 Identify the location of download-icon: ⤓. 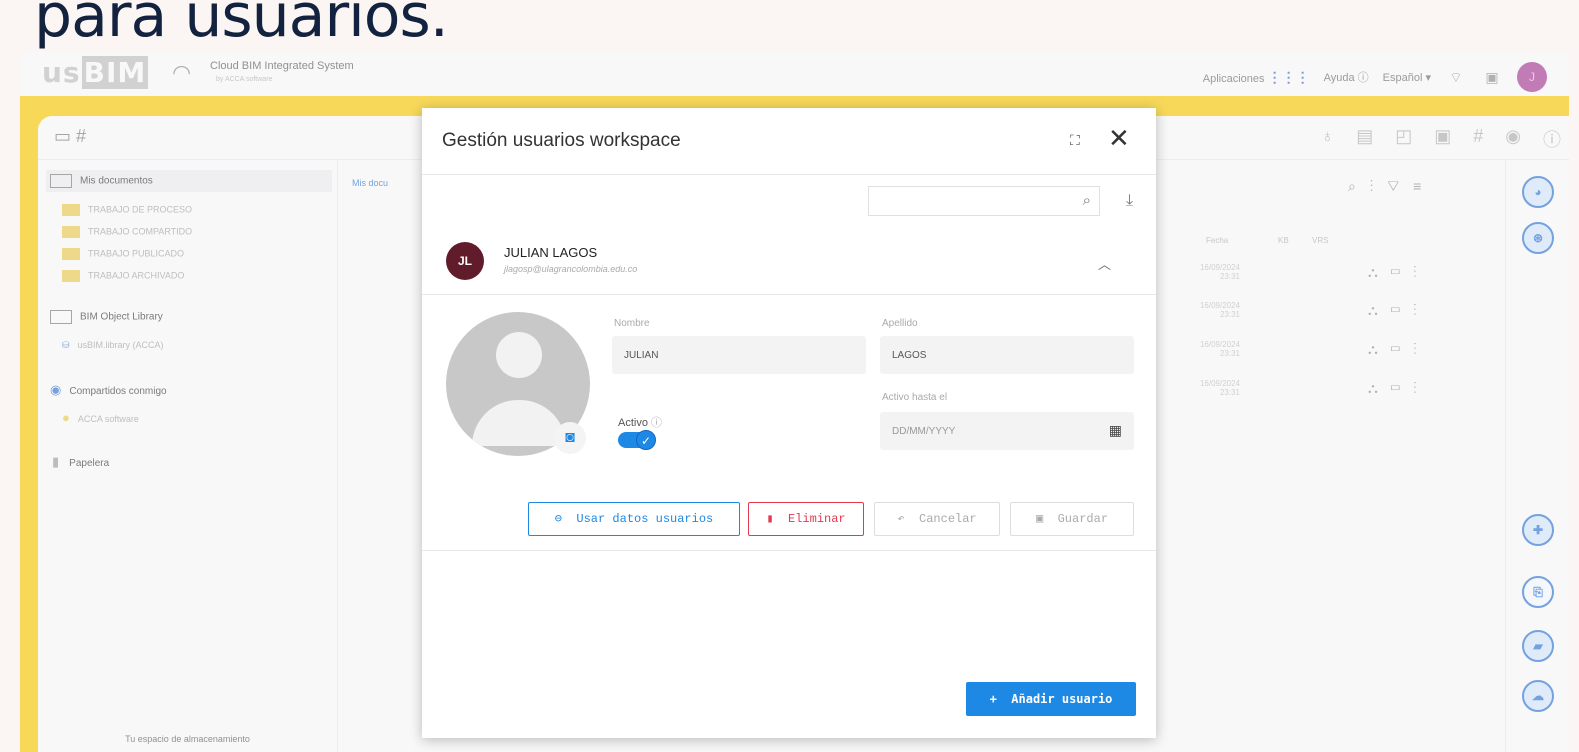
(1129, 201).